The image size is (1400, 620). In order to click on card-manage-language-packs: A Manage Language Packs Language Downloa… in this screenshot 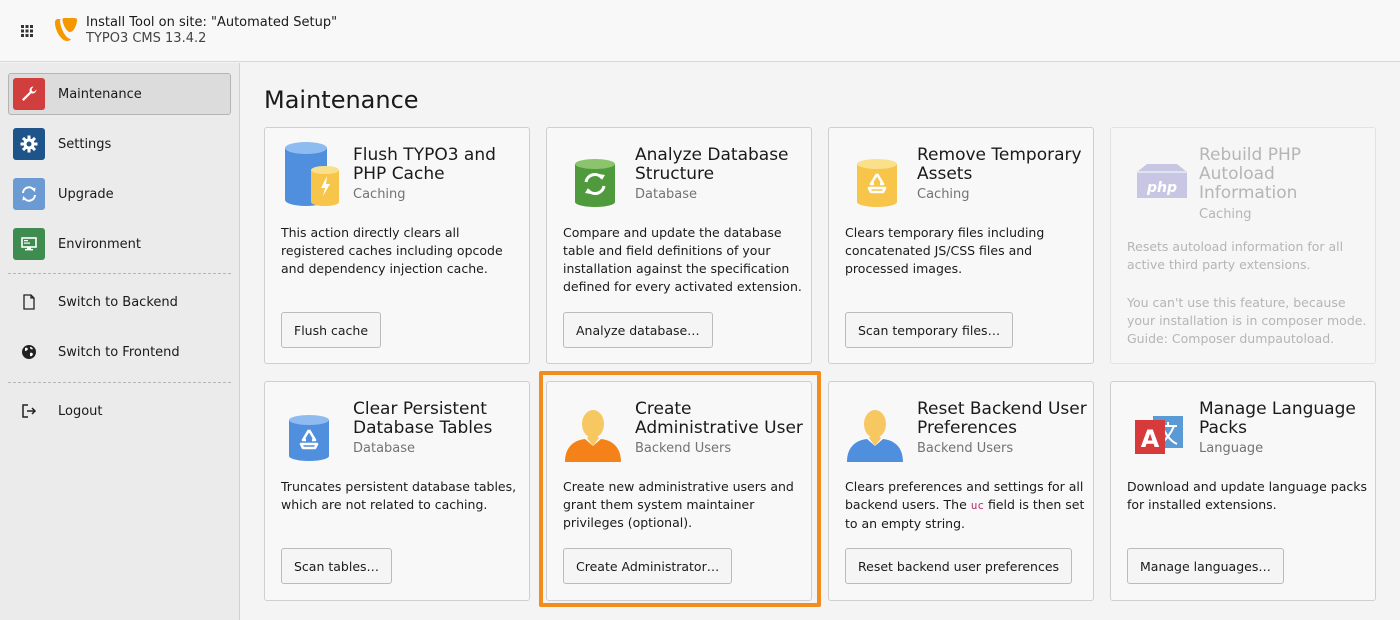, I will do `click(1243, 491)`.